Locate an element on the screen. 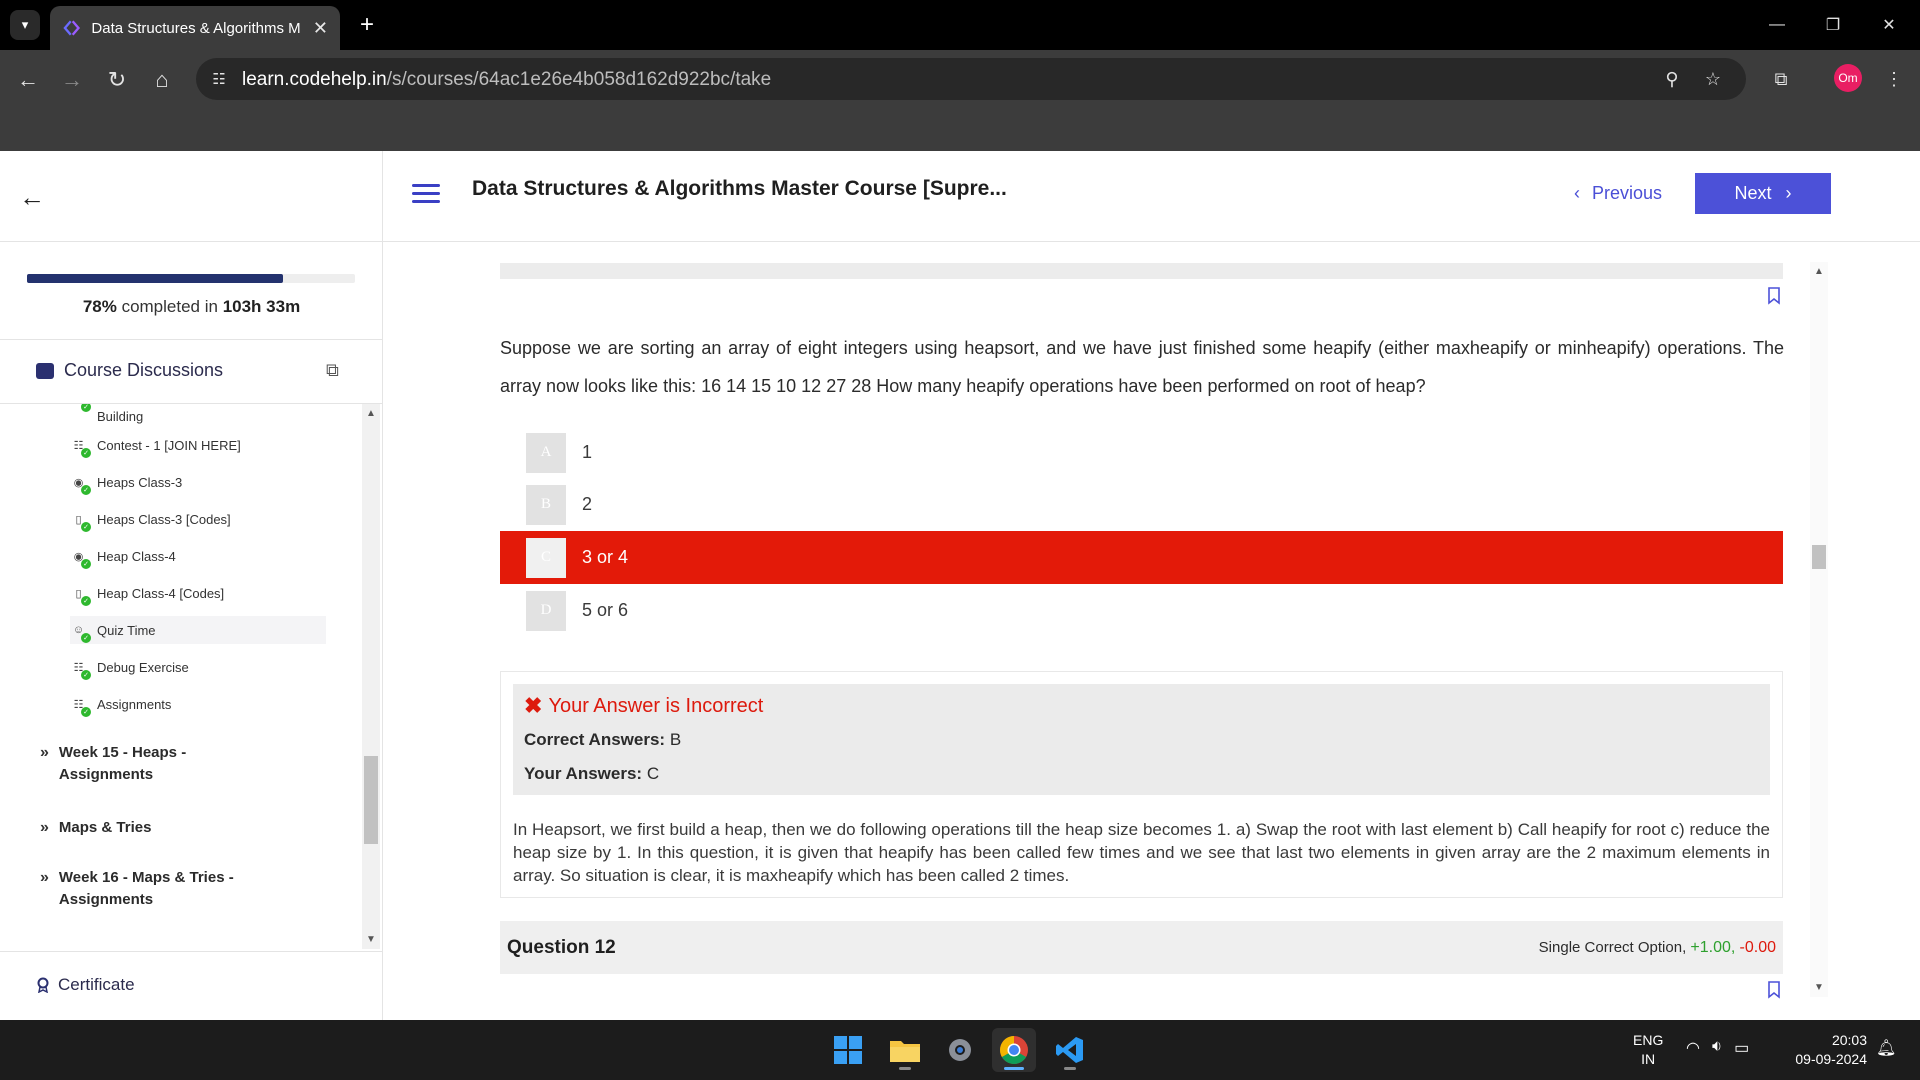 This screenshot has height=1080, width=1920. lesson-item: ☷ ✓ Debug Exercise is located at coordinates (129, 667).